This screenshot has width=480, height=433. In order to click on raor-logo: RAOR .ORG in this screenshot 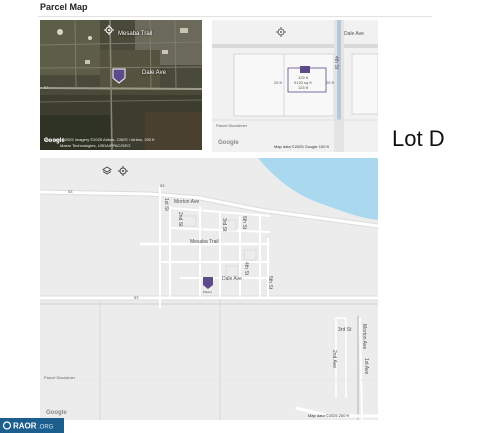, I will do `click(28, 426)`.